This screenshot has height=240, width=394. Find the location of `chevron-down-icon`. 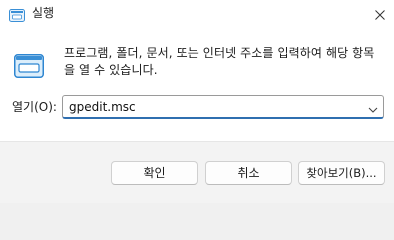

chevron-down-icon is located at coordinates (373, 107).